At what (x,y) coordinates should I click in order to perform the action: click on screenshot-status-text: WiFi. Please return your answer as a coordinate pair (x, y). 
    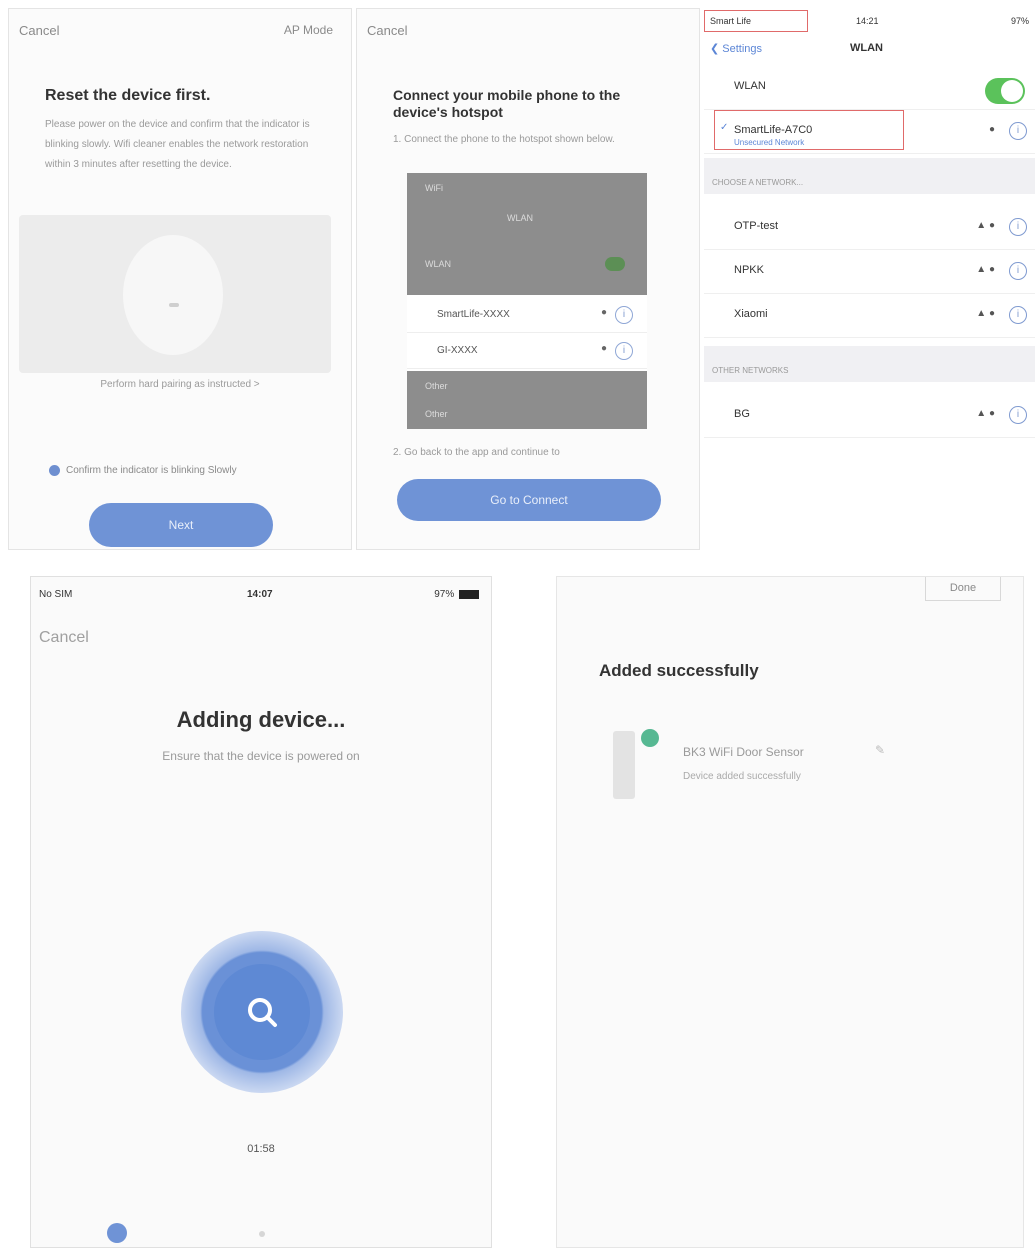
    Looking at the image, I should click on (434, 188).